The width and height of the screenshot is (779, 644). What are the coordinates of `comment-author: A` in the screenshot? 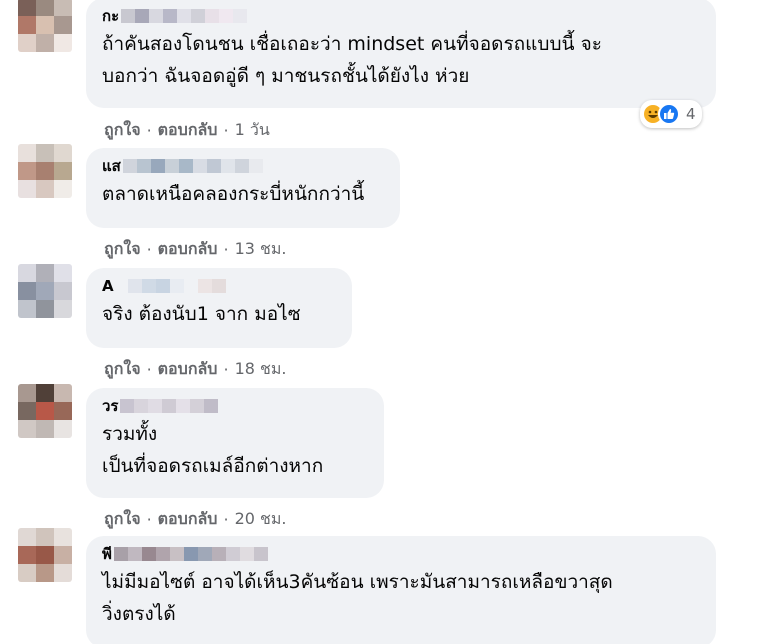 It's located at (108, 286).